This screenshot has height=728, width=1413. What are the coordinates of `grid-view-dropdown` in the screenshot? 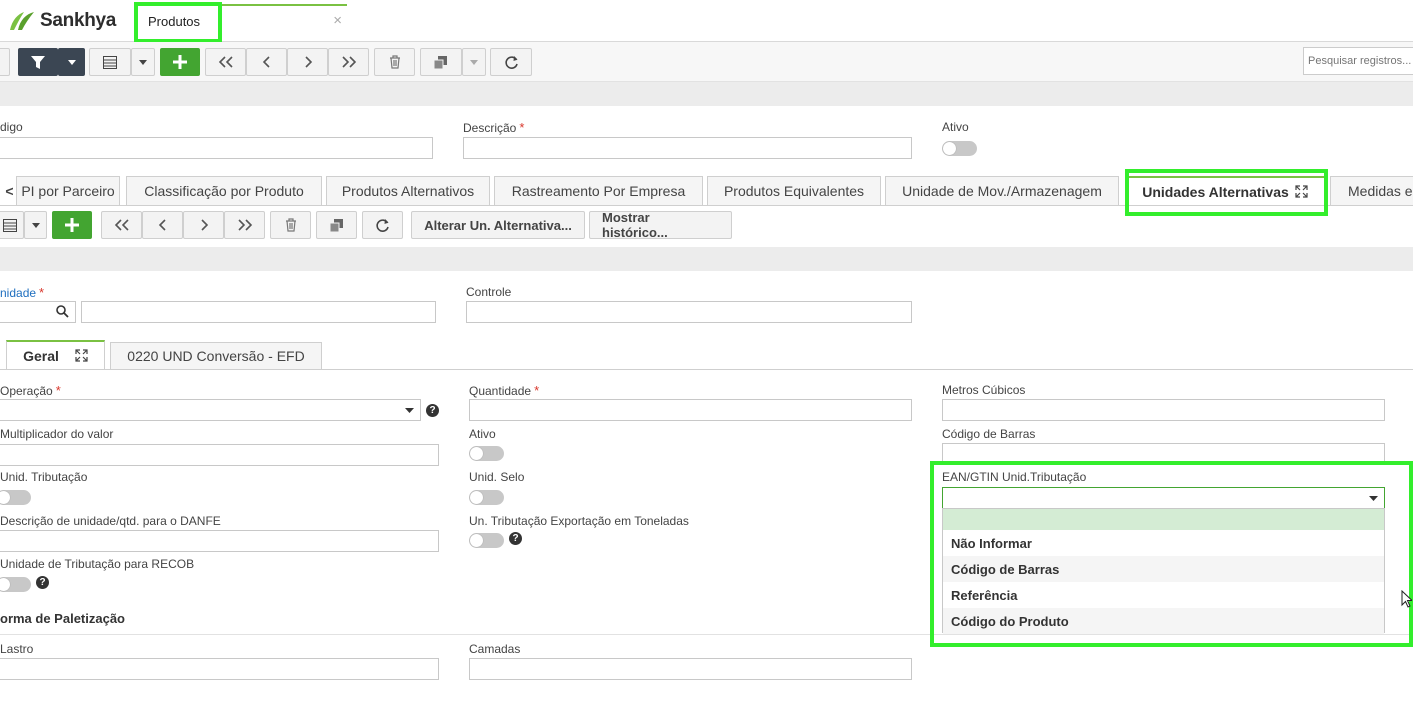 It's located at (143, 62).